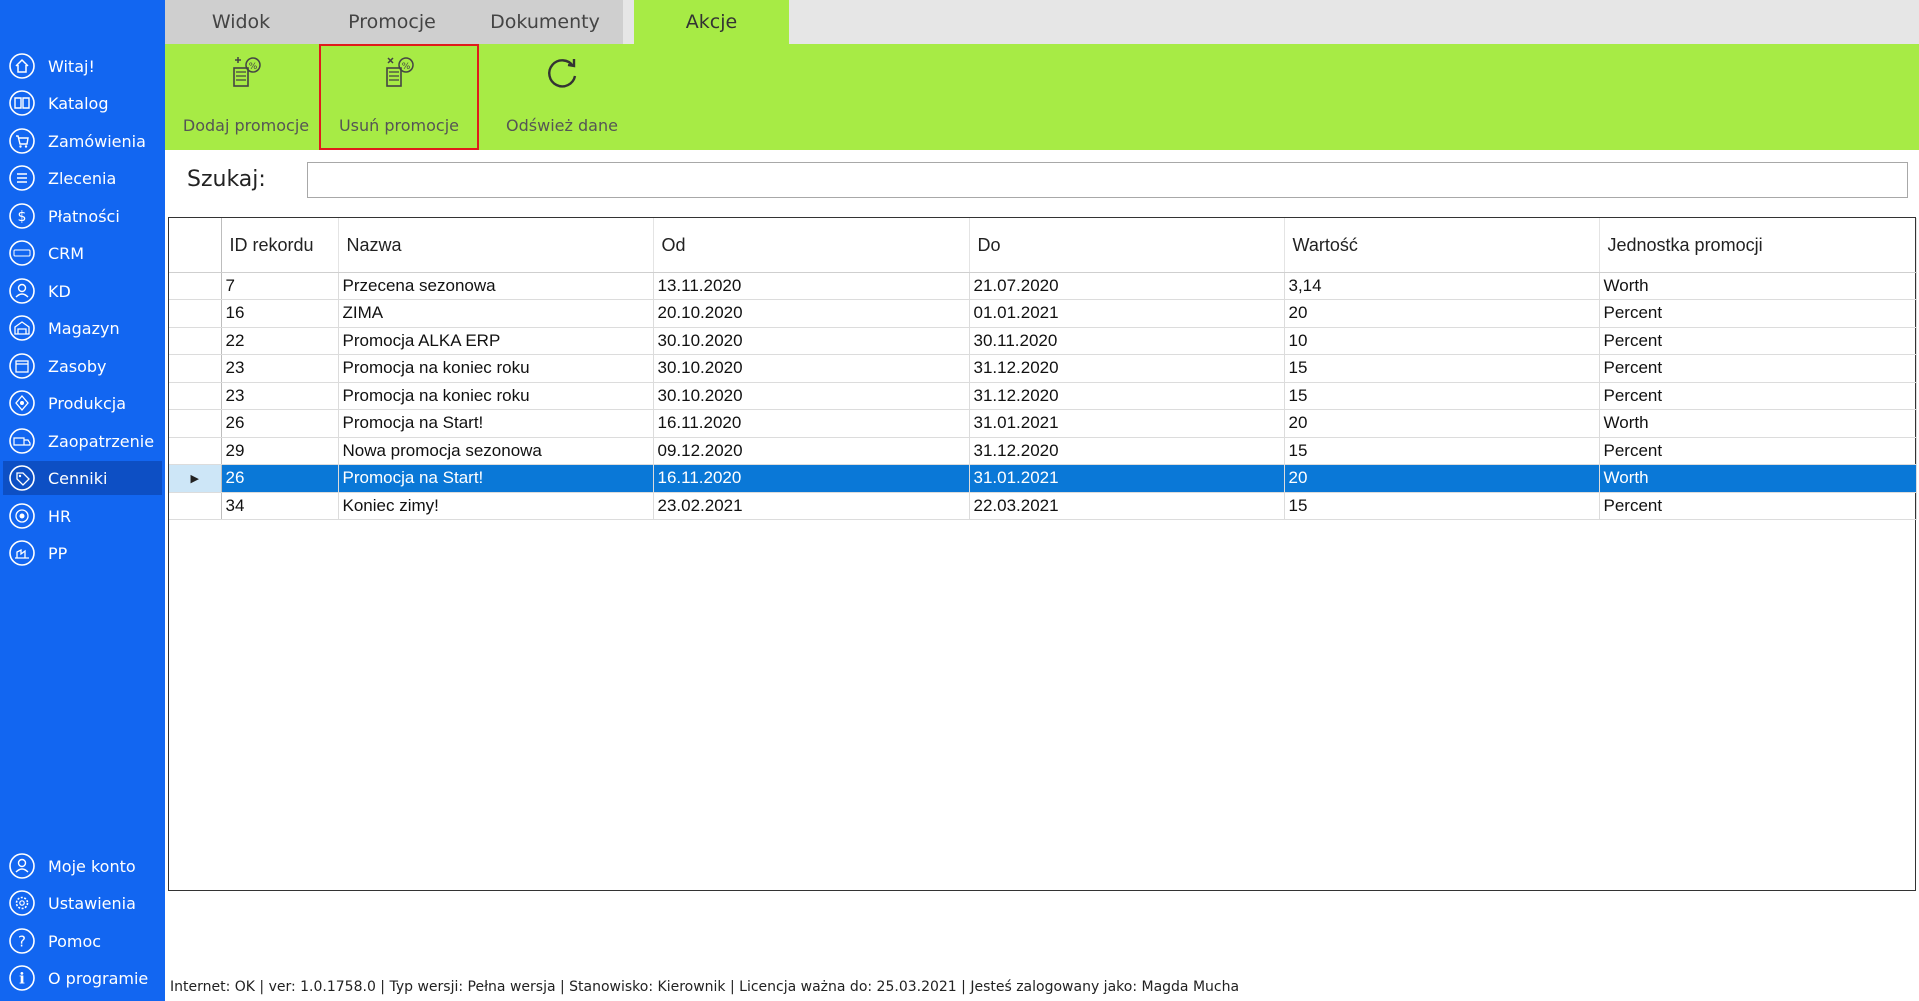 Image resolution: width=1919 pixels, height=1001 pixels. I want to click on table-cell: ZIMA, so click(496, 313).